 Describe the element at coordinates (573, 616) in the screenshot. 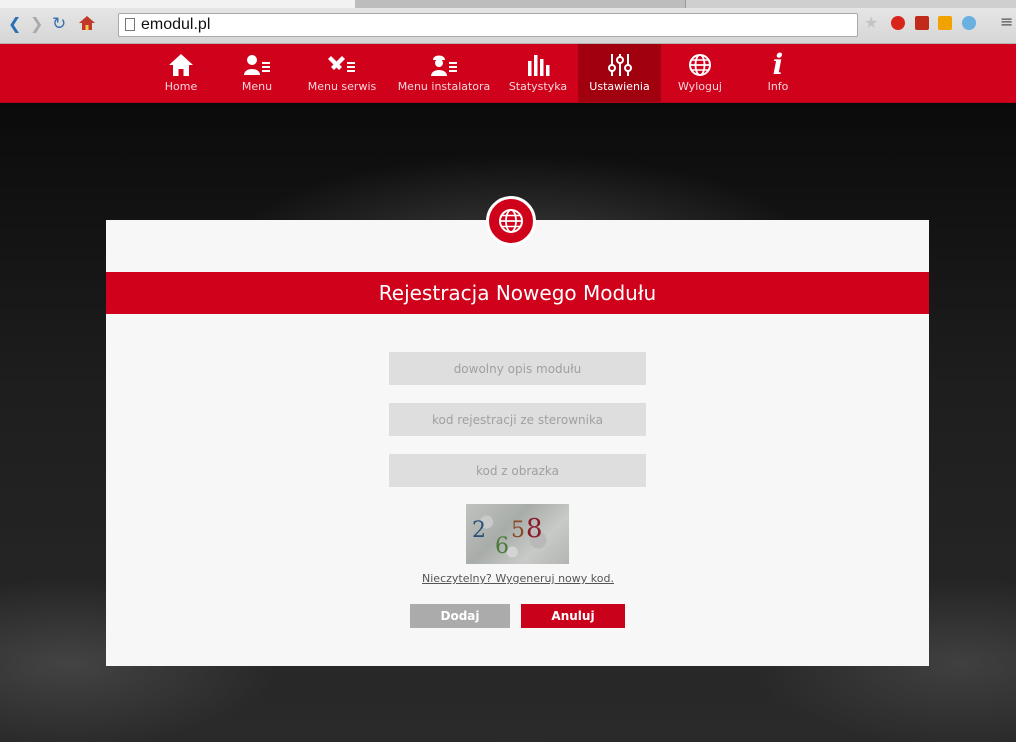

I see `cancel-button: Anuluj` at that location.